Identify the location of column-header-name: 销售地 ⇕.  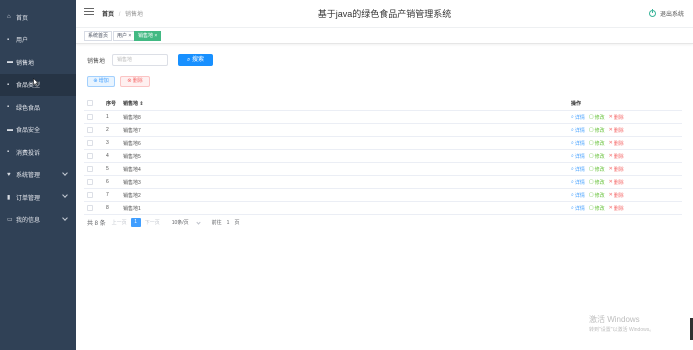
(347, 103).